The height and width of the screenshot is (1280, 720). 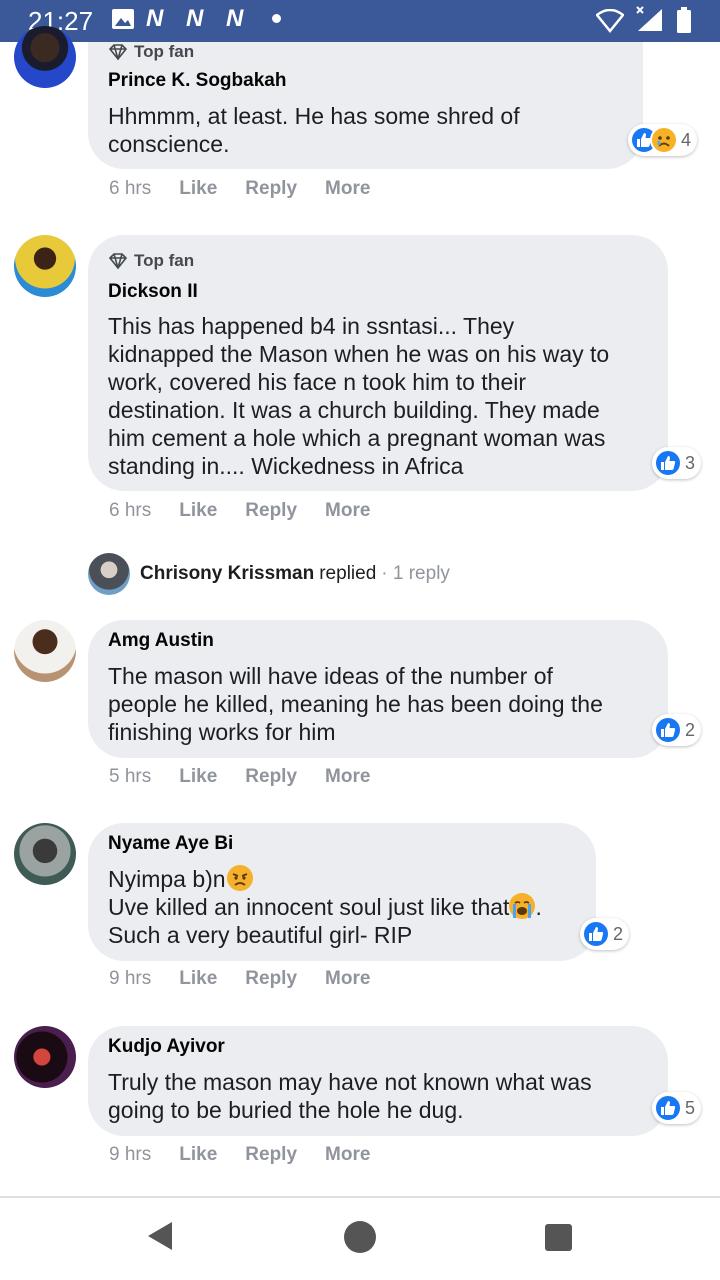 What do you see at coordinates (170, 844) in the screenshot?
I see `comment-author: Nyame Aye Bi` at bounding box center [170, 844].